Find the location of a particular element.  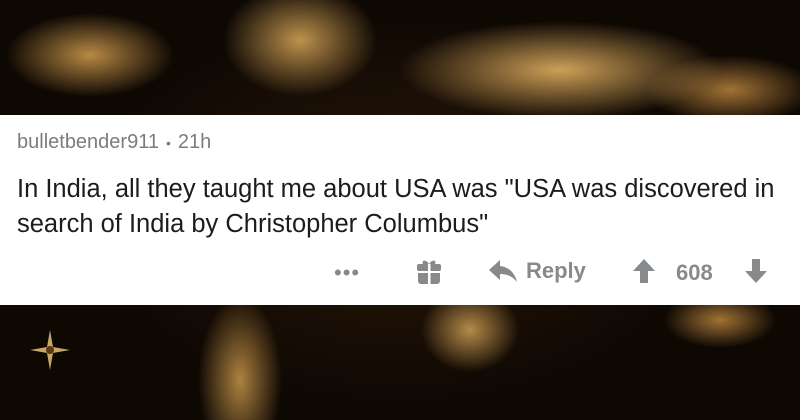

downvote-arrow-icon is located at coordinates (756, 271).